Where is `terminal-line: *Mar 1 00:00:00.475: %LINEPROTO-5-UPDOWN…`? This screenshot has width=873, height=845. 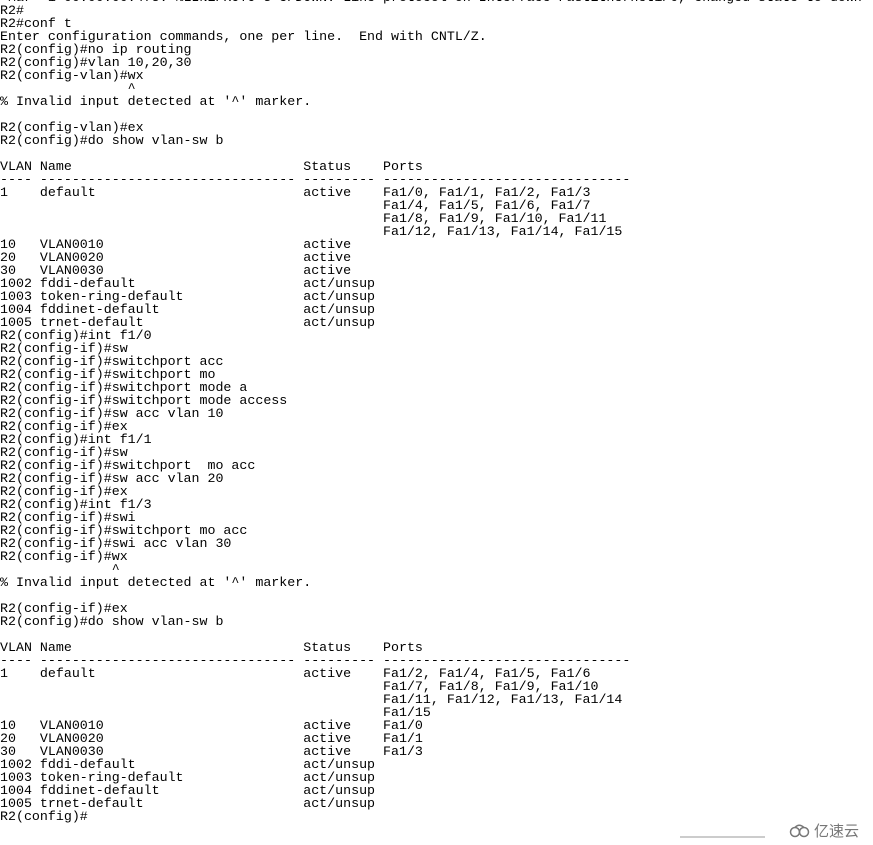 terminal-line: *Mar 1 00:00:00.475: %LINEPROTO-5-UPDOWN… is located at coordinates (431, 2).